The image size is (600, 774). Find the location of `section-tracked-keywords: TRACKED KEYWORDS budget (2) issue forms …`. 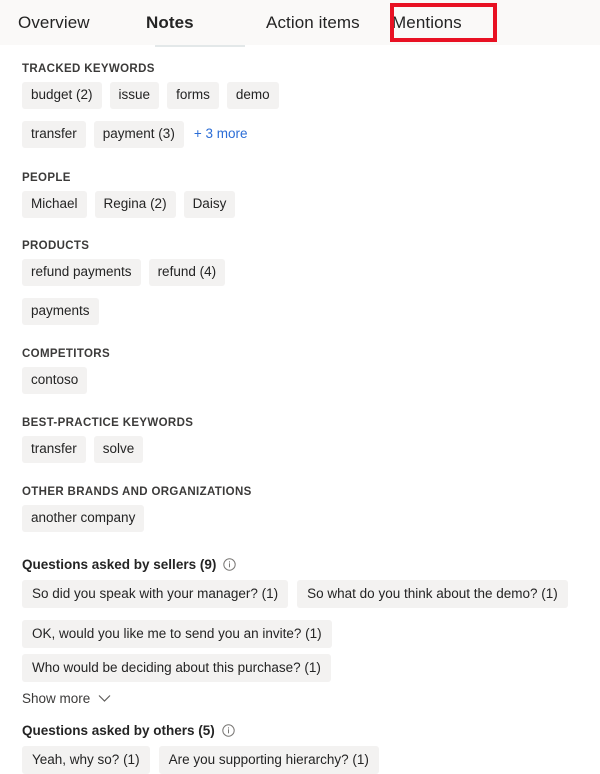

section-tracked-keywords: TRACKED KEYWORDS budget (2) issue forms … is located at coordinates (302, 105).